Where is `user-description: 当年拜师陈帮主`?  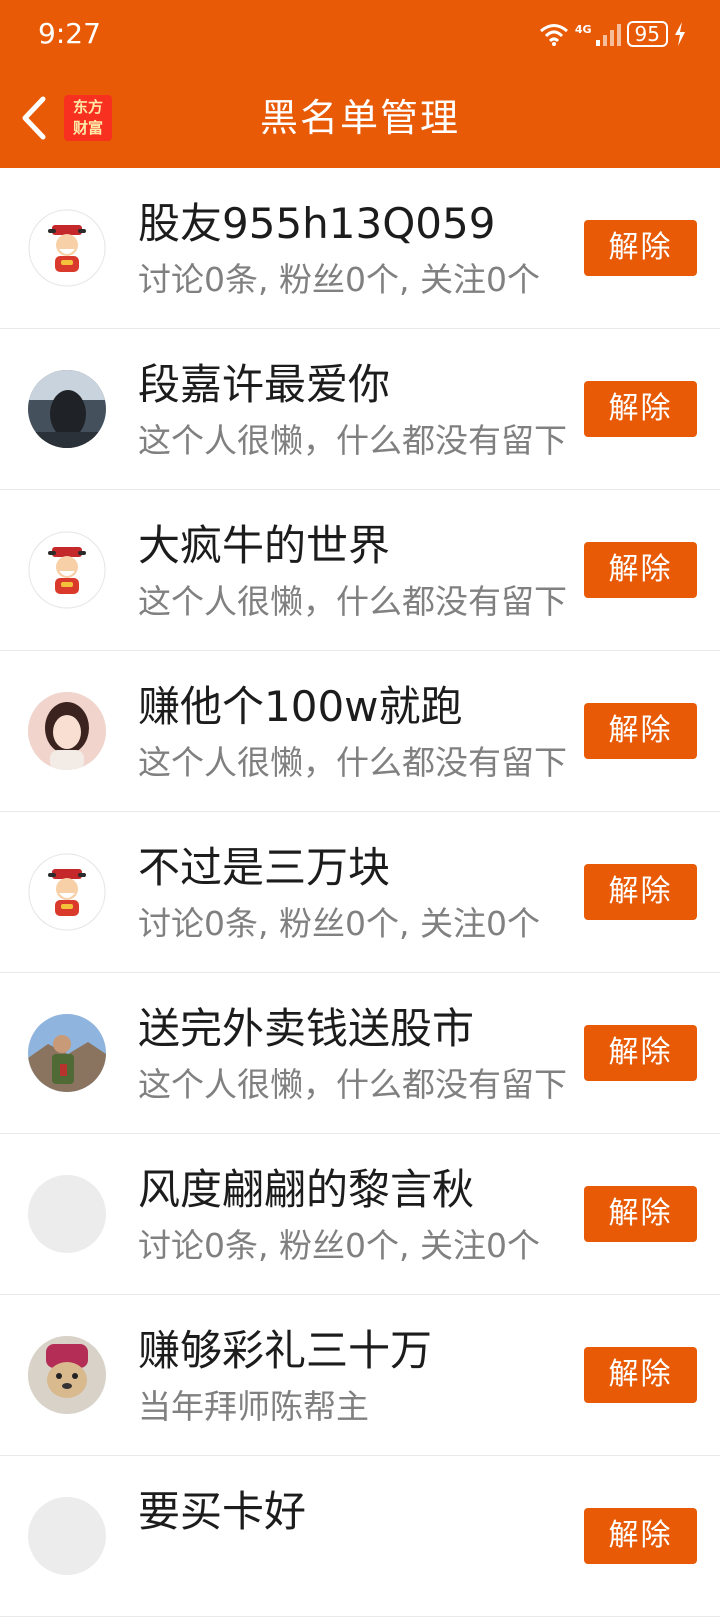 user-description: 当年拜师陈帮主 is located at coordinates (253, 1406).